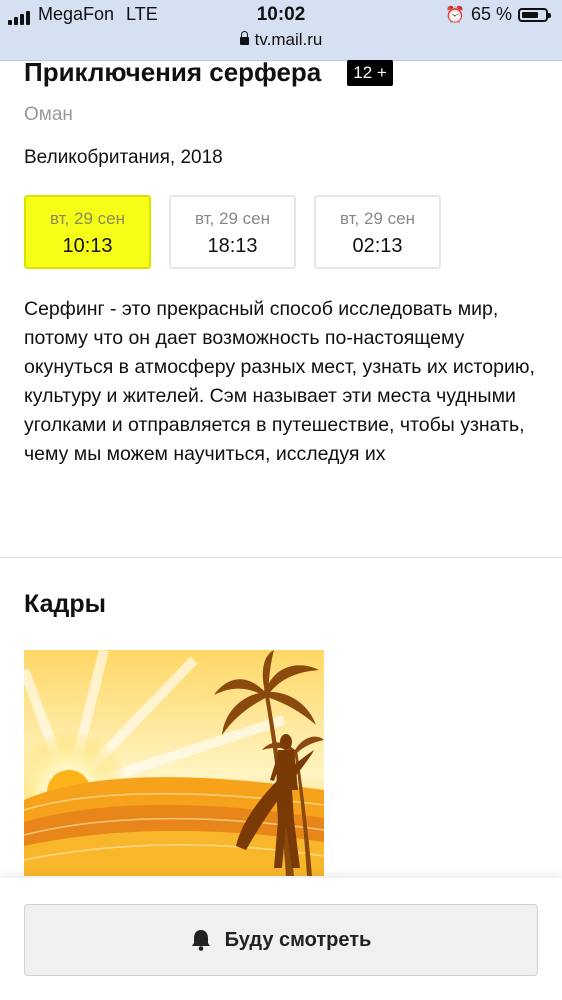  Describe the element at coordinates (232, 246) in the screenshot. I see `session-time: 18:13` at that location.